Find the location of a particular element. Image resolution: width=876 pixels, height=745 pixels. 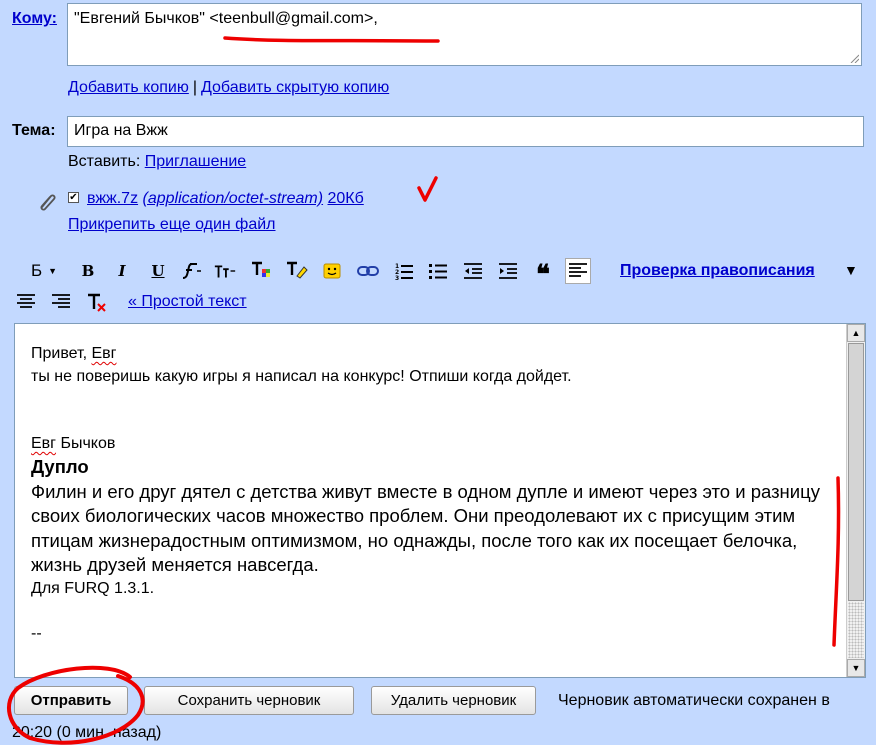

quote-button: ❝ is located at coordinates (543, 274).